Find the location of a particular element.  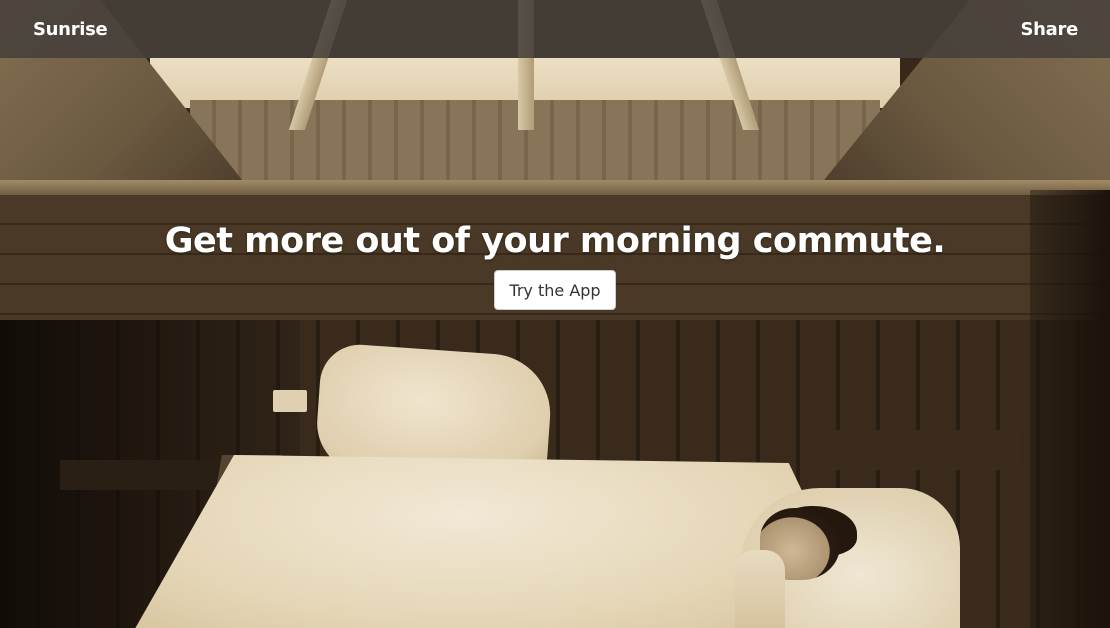

brand-link: Sunrise is located at coordinates (70, 29).